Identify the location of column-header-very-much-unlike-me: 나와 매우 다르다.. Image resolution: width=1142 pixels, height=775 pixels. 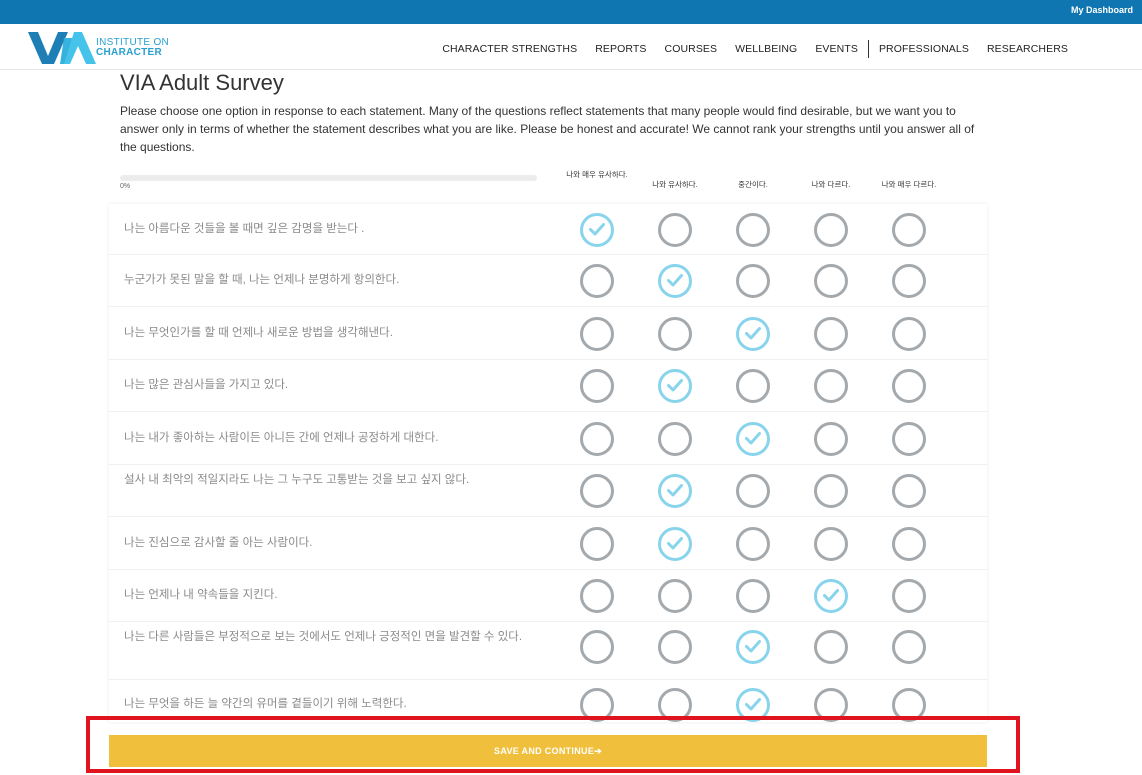
(909, 184).